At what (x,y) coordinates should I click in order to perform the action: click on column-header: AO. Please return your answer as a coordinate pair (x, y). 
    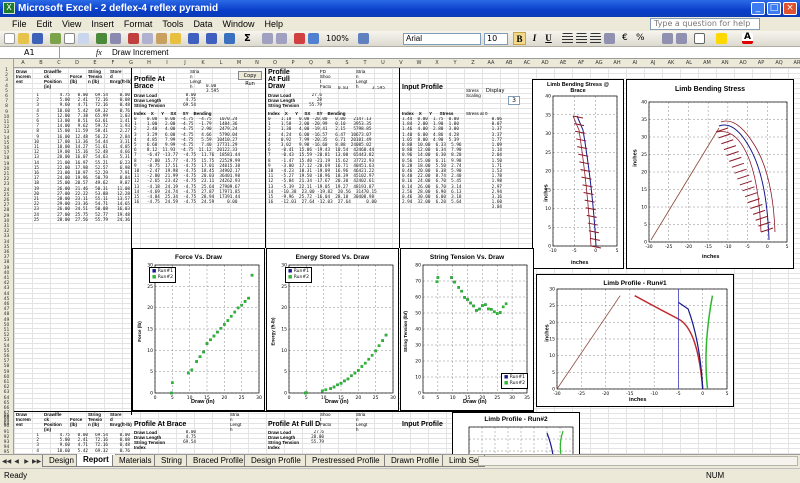
    Looking at the image, I should click on (743, 63).